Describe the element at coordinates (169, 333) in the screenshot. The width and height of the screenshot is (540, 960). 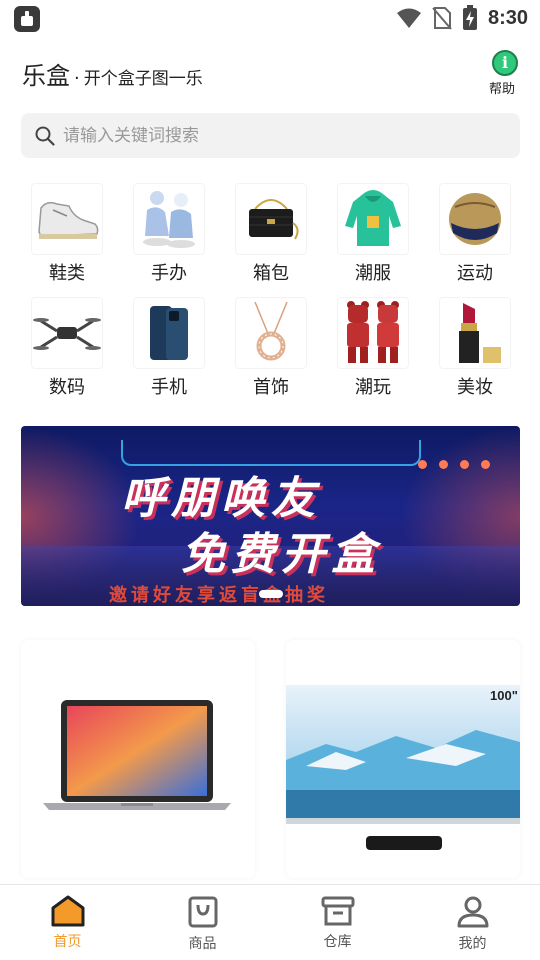
I see `phone-icon` at that location.